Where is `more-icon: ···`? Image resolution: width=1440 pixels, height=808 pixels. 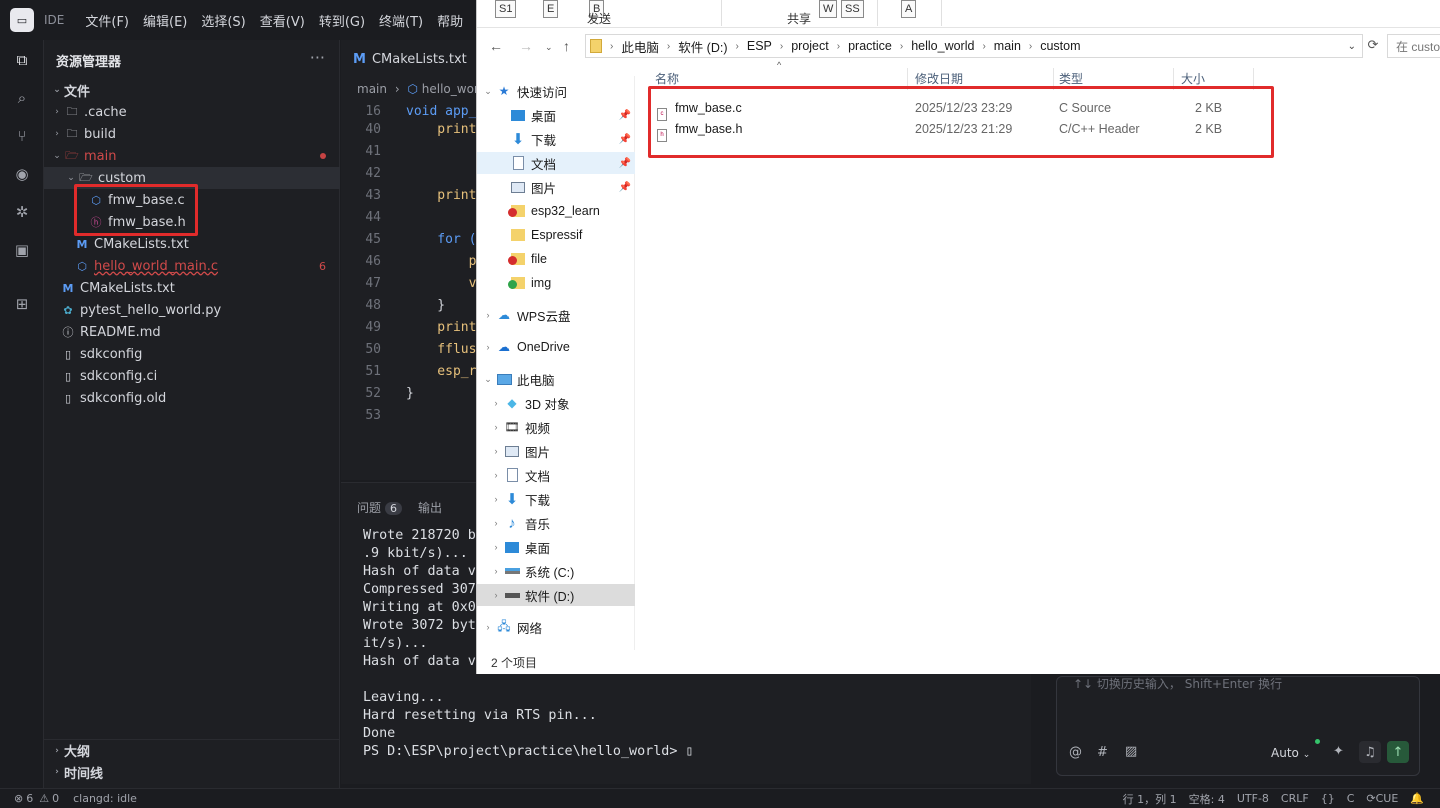 more-icon: ··· is located at coordinates (317, 57).